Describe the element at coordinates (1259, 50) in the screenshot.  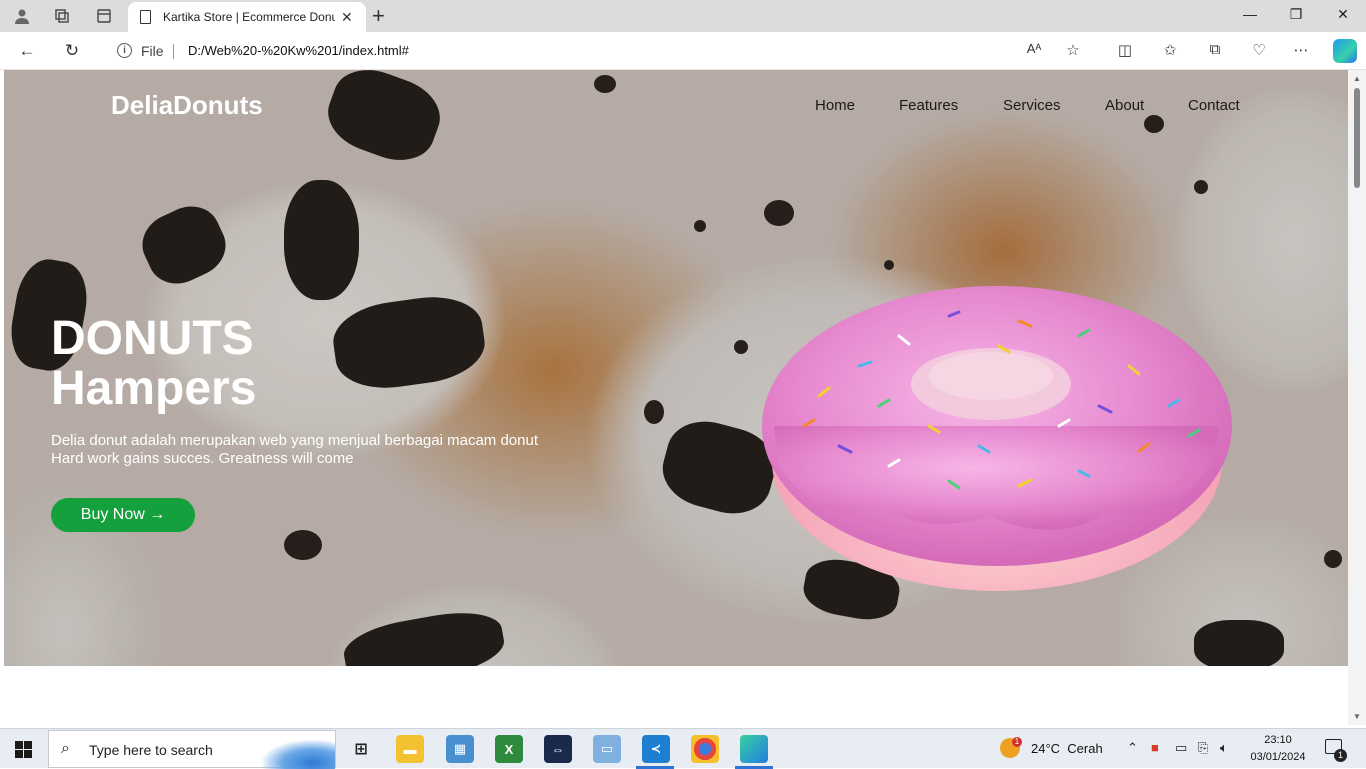
I see `browser-essentials-icon: ♡` at that location.